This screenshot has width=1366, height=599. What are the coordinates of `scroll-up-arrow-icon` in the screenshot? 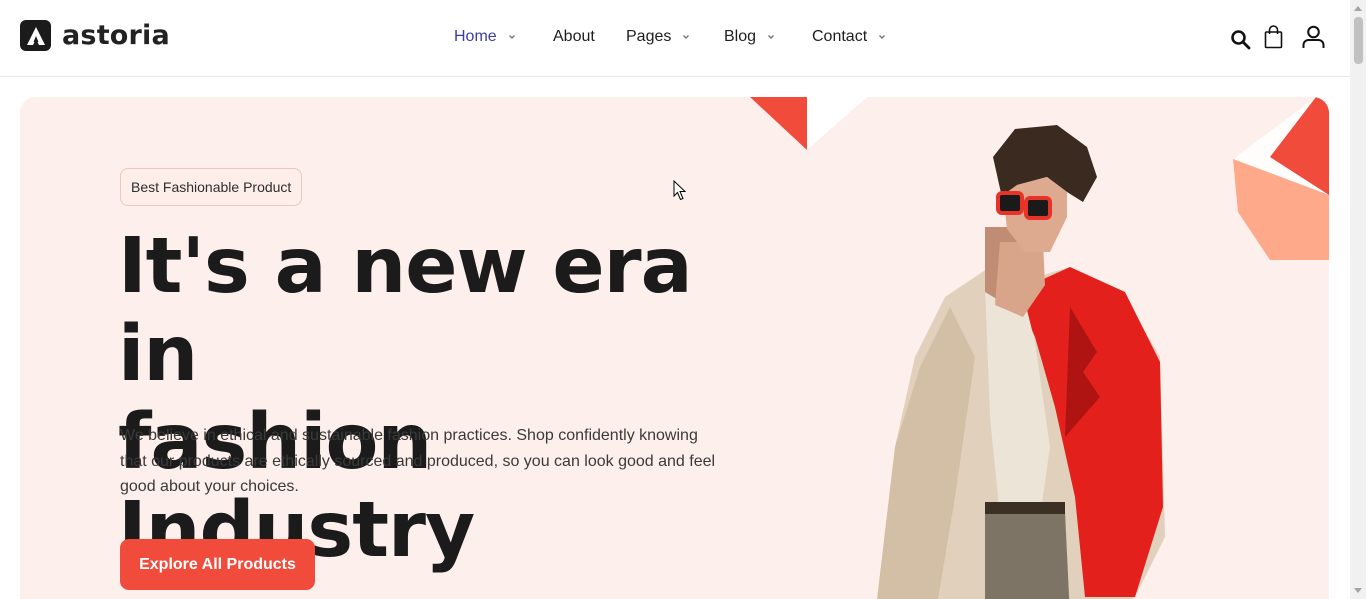 It's located at (1358, 8).